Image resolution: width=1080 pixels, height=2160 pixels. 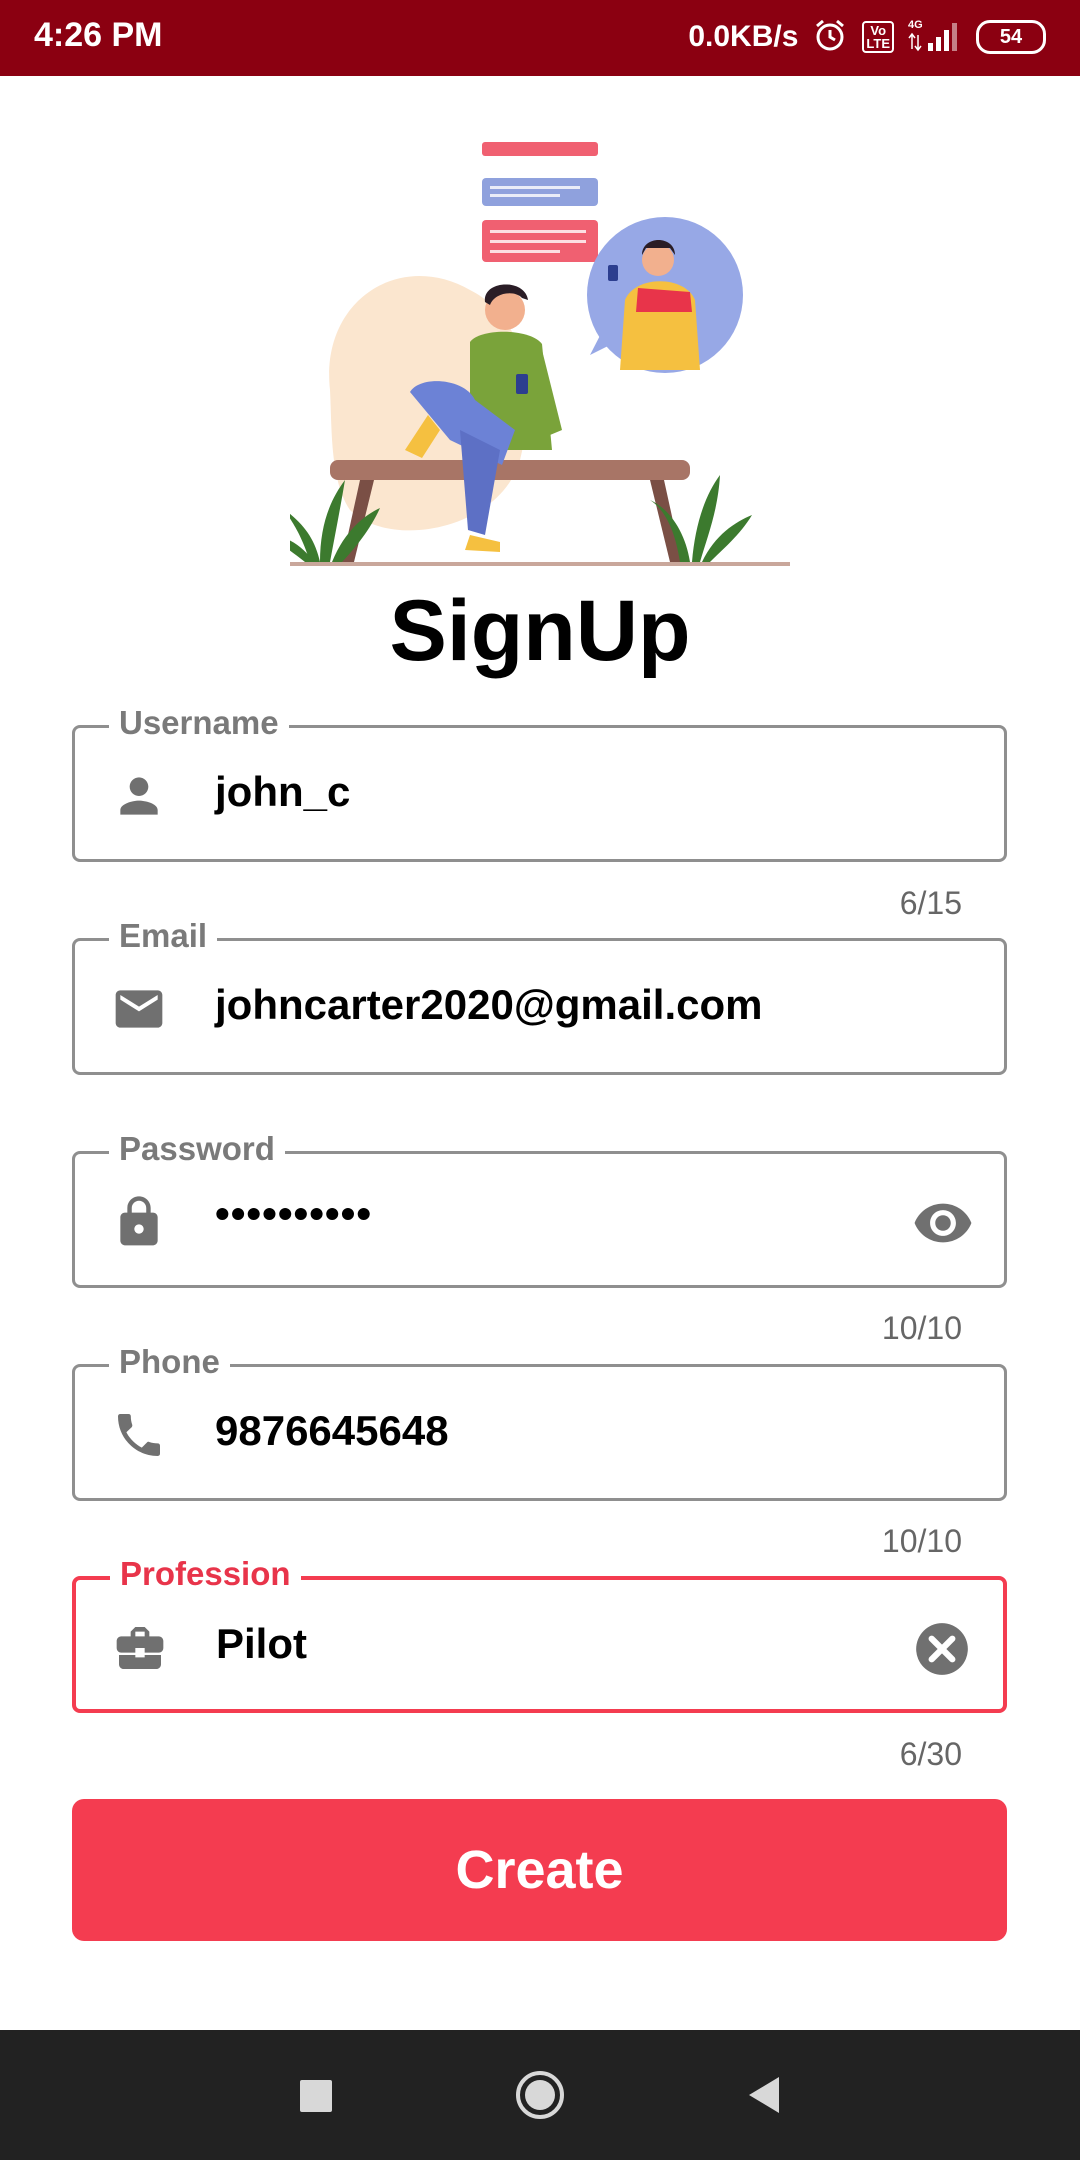 I want to click on username-label: Username, so click(x=199, y=723).